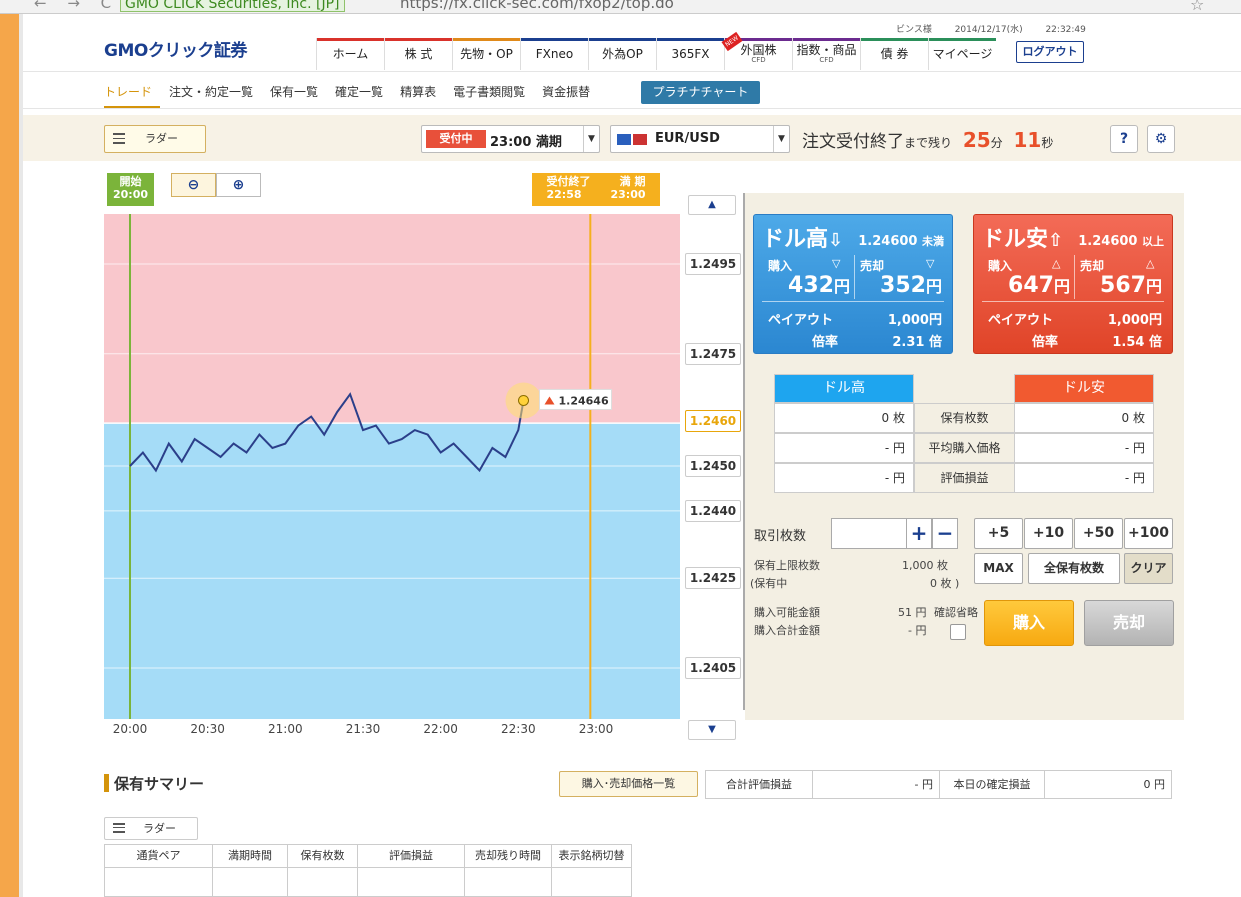  Describe the element at coordinates (1137, 340) in the screenshot. I see `low-rate: 1.54 倍` at that location.